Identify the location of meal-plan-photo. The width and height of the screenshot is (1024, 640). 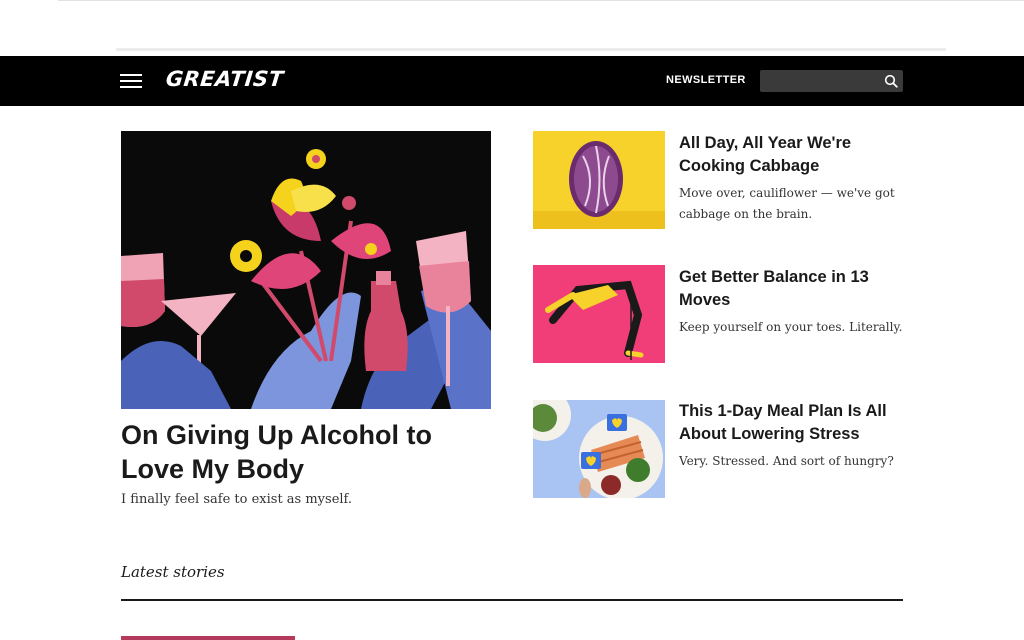
(599, 449).